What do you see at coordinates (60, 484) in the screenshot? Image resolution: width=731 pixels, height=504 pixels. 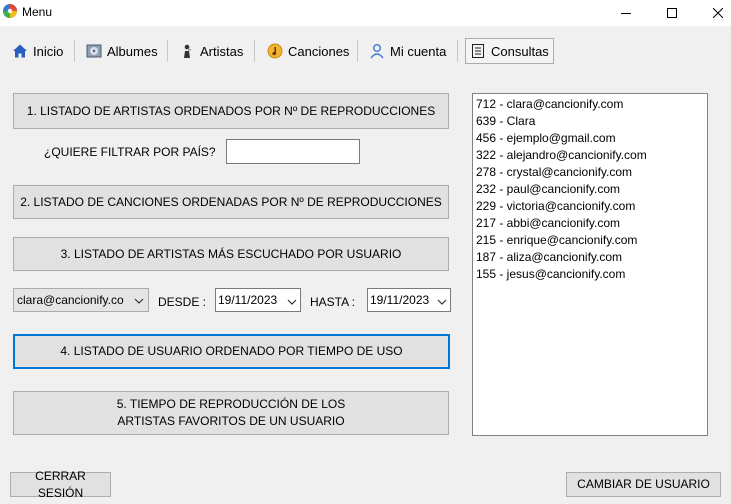 I see `logout-button: CERRAR SESIÓN` at bounding box center [60, 484].